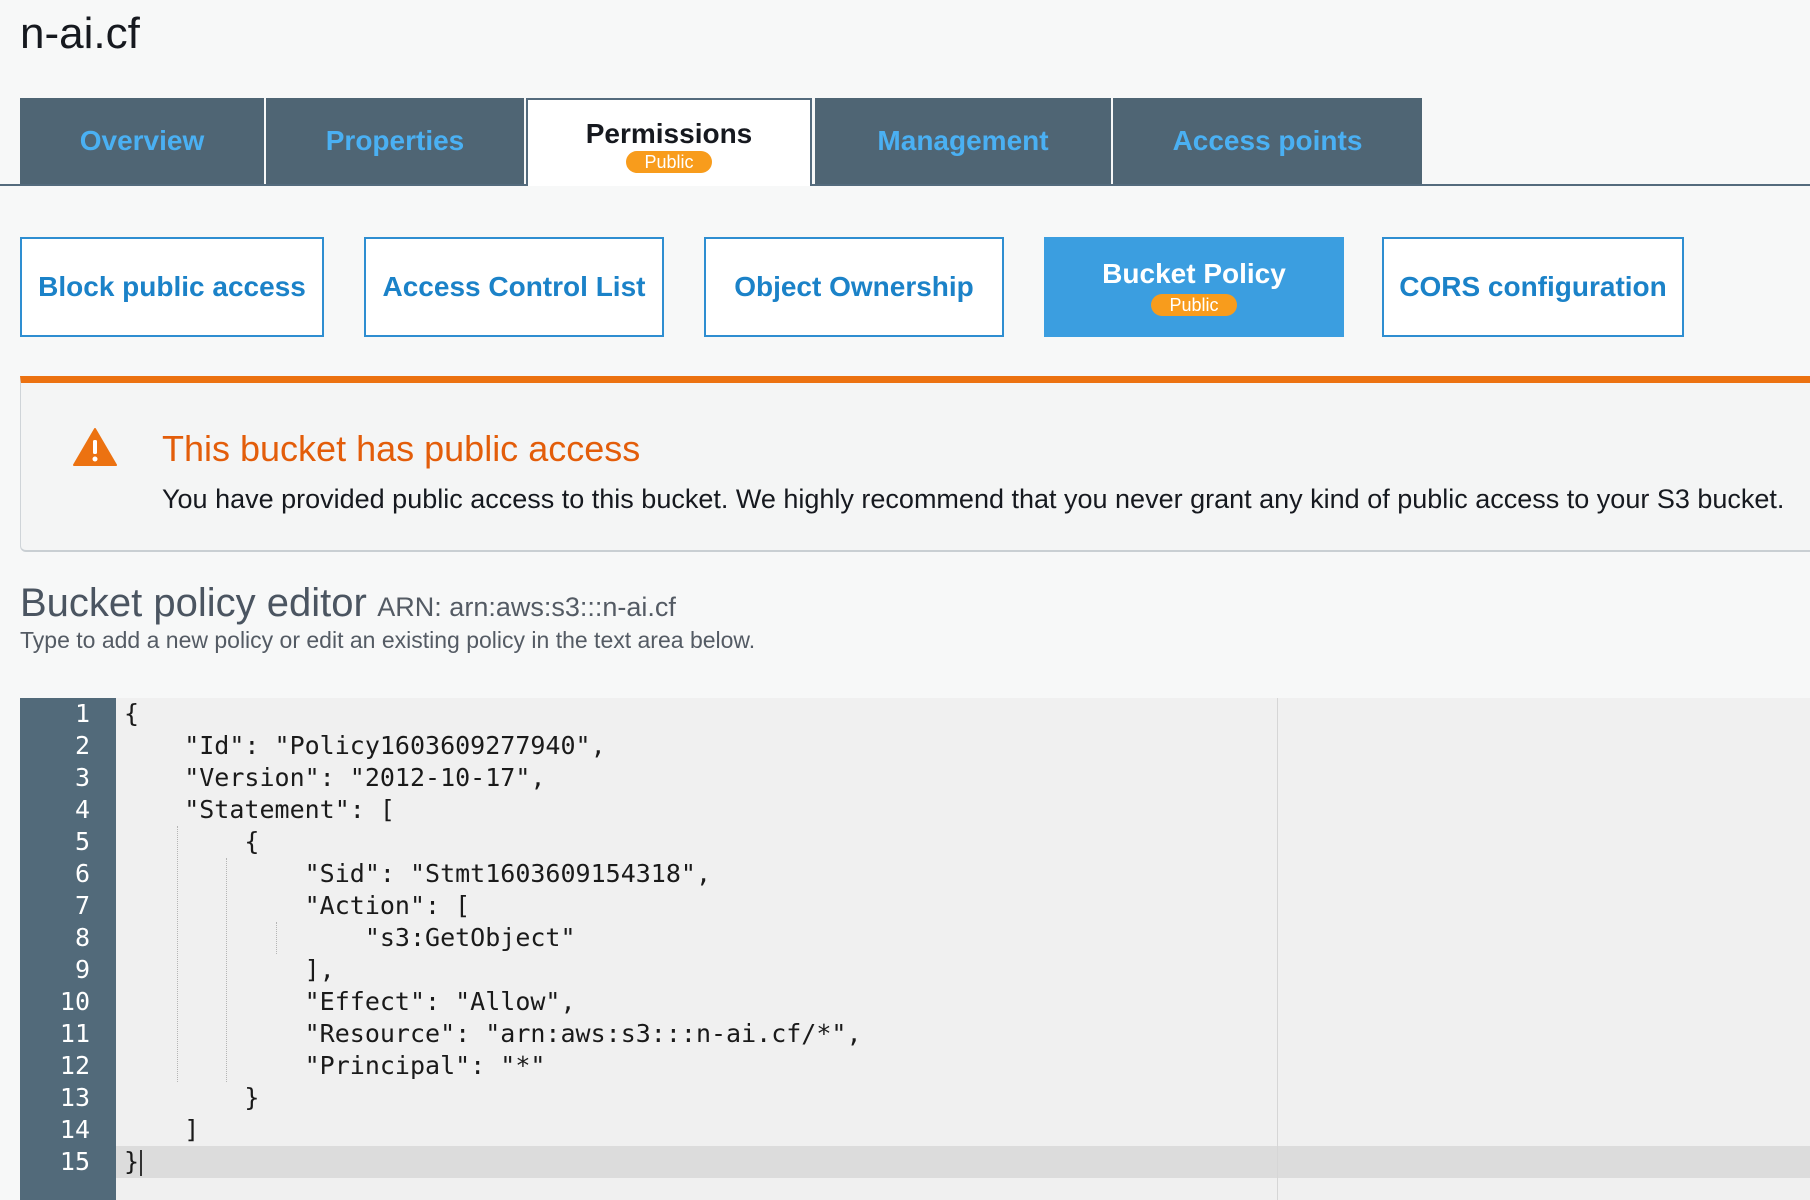 The image size is (1810, 1200). I want to click on code-line: "Effect": "Allow",, so click(350, 1002).